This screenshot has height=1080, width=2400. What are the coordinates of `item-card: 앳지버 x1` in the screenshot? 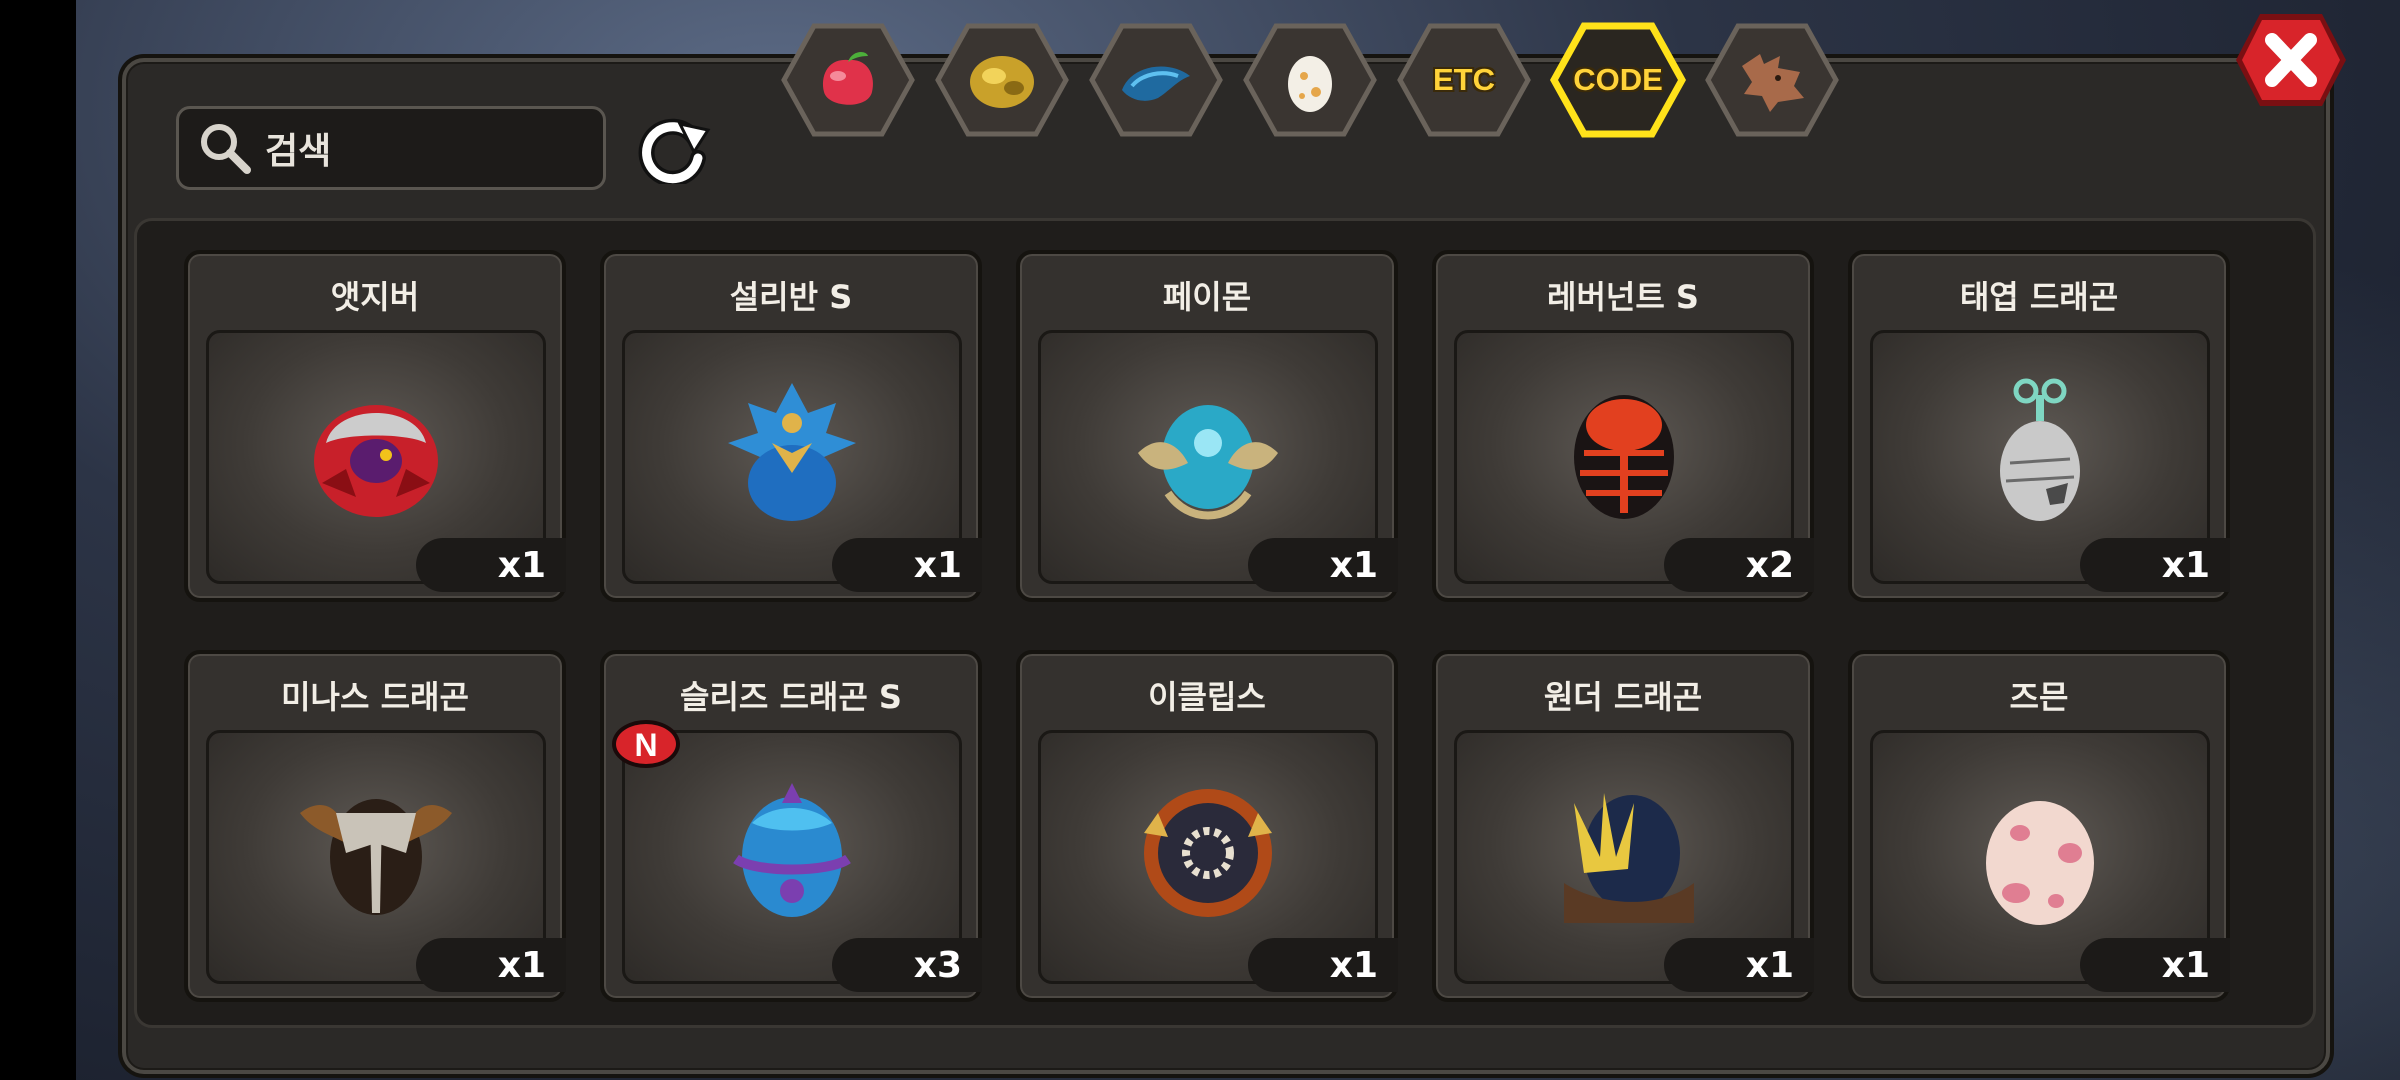 It's located at (375, 426).